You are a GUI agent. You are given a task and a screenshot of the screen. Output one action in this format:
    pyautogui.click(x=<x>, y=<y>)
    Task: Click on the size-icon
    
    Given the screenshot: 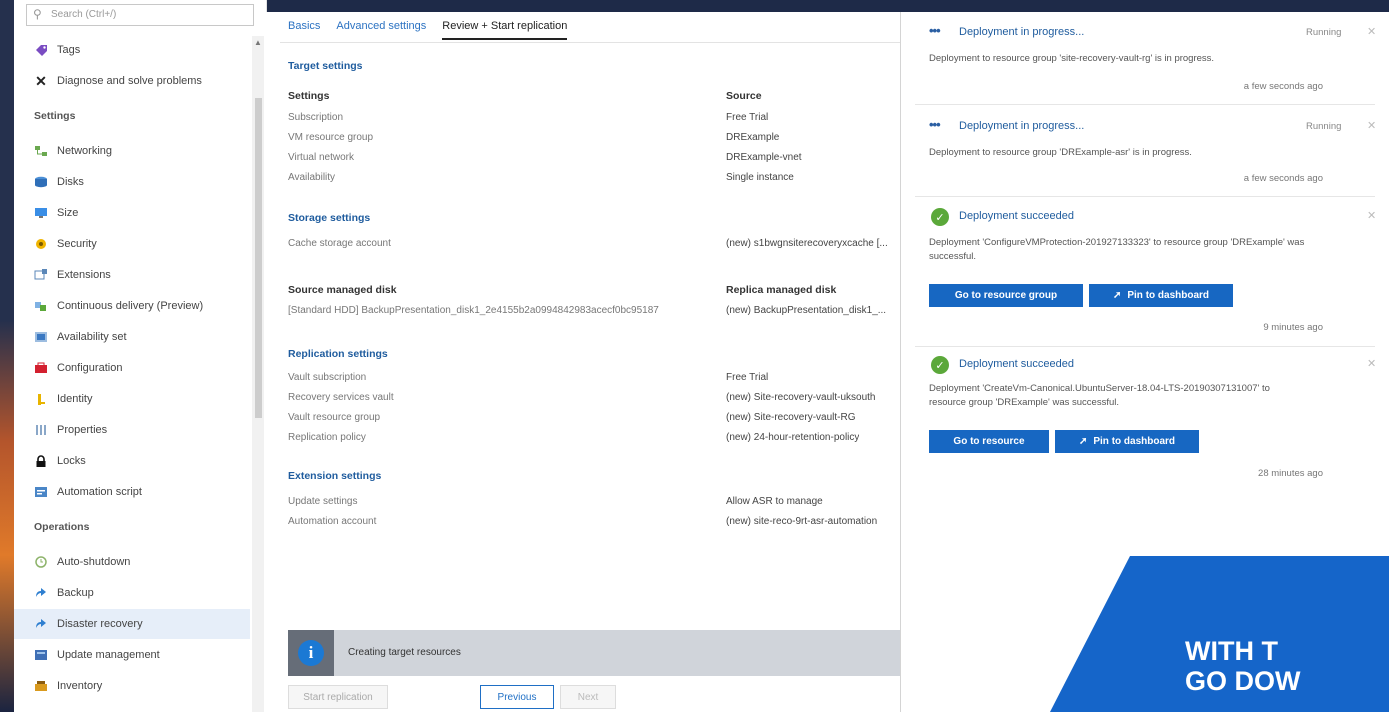 What is the action you would take?
    pyautogui.click(x=41, y=213)
    